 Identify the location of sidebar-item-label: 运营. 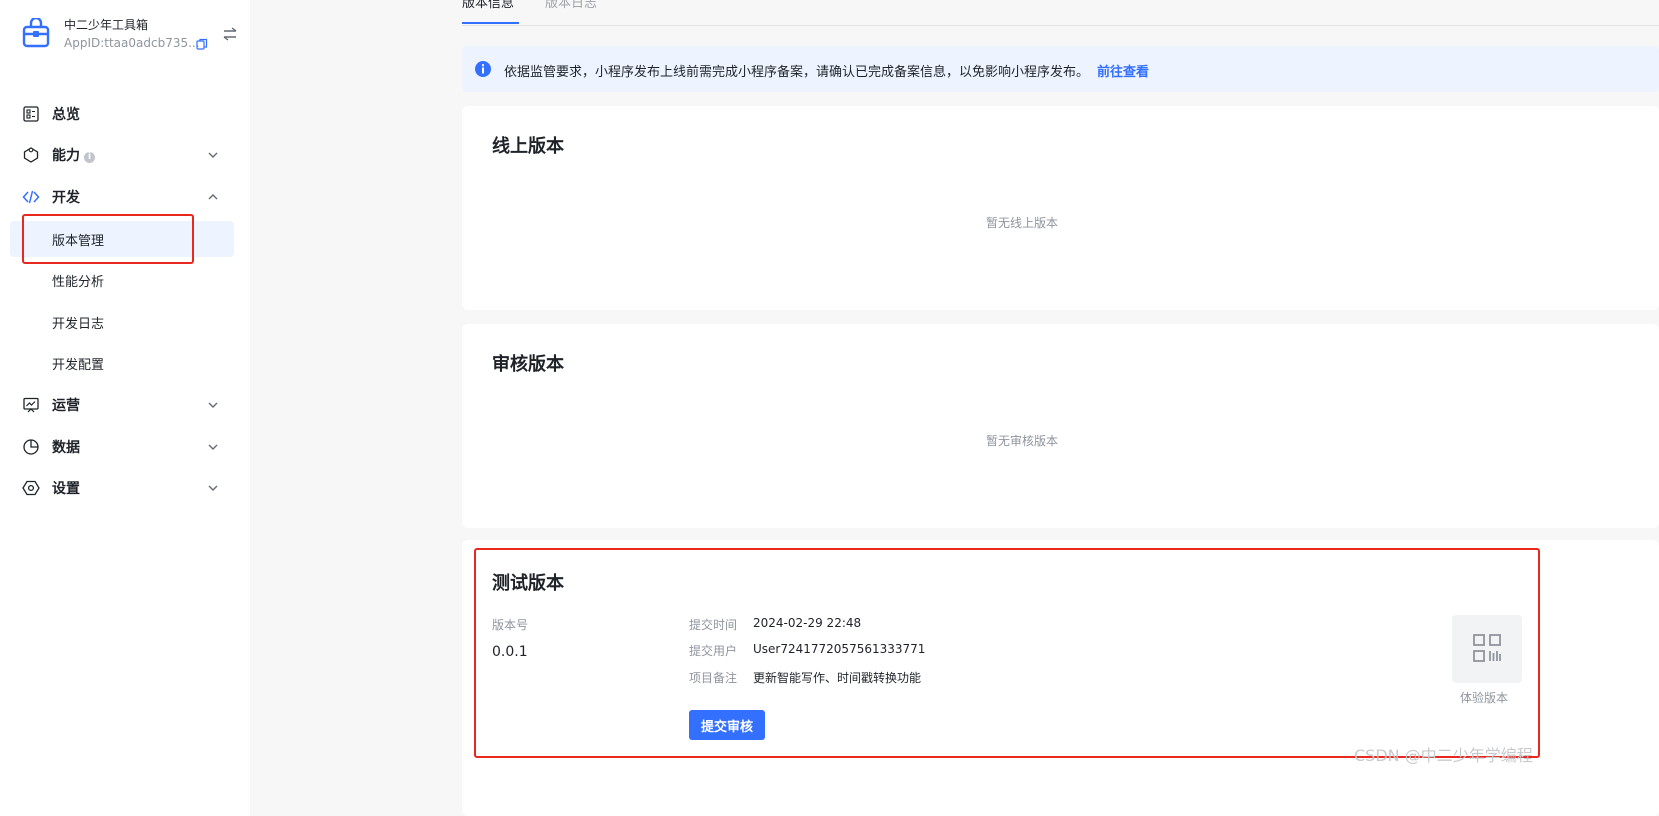
(66, 406).